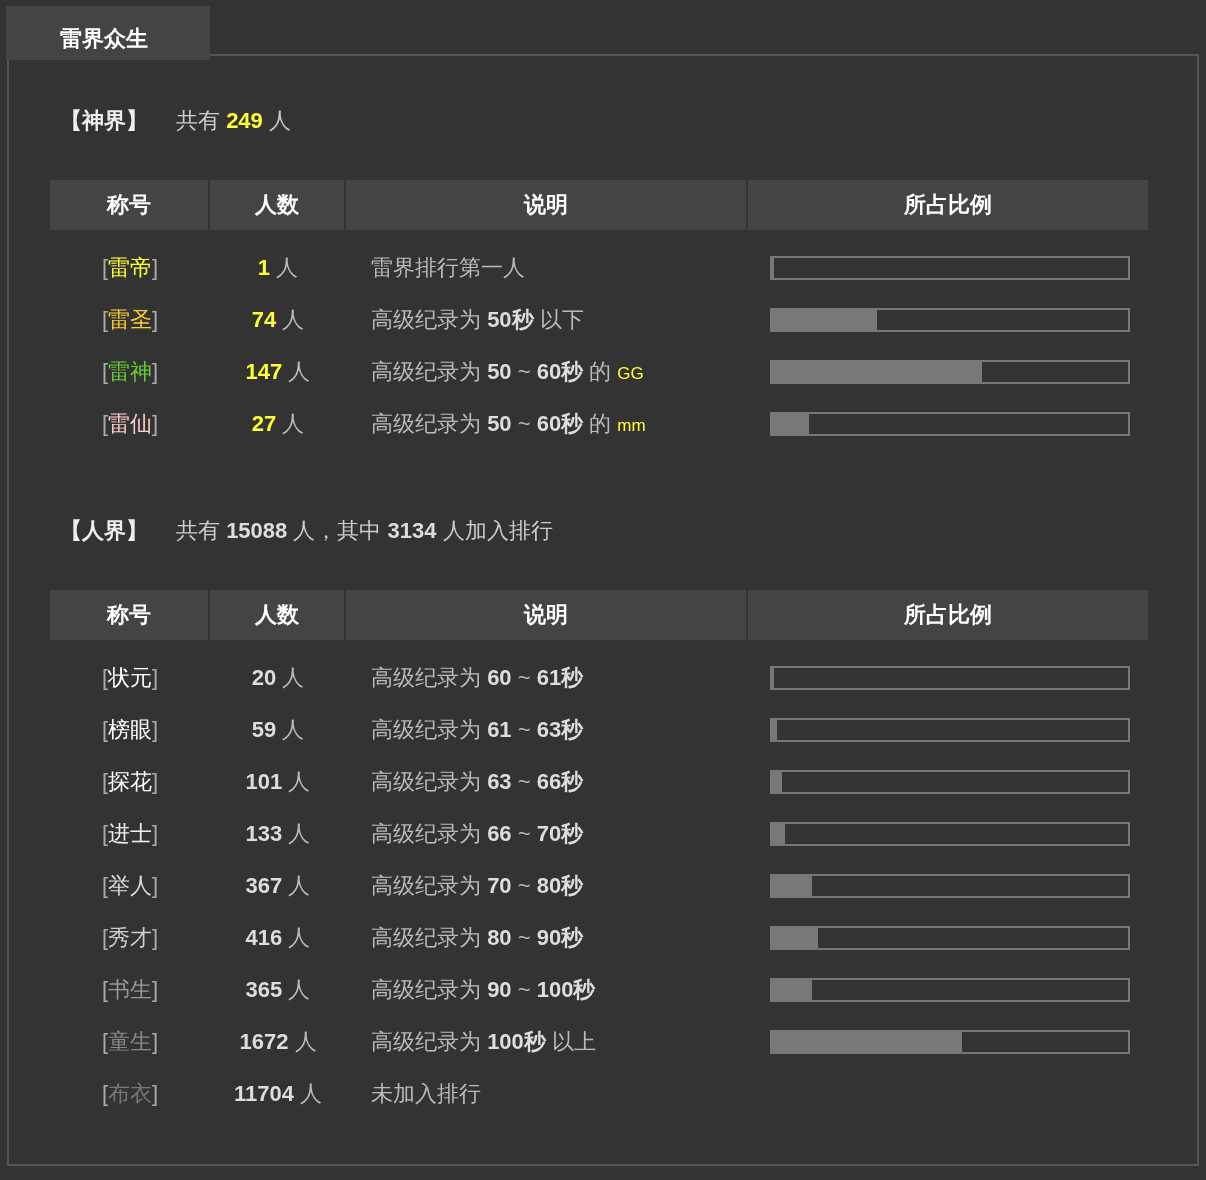 This screenshot has height=1180, width=1206. I want to click on count-text: 59 人, so click(278, 730).